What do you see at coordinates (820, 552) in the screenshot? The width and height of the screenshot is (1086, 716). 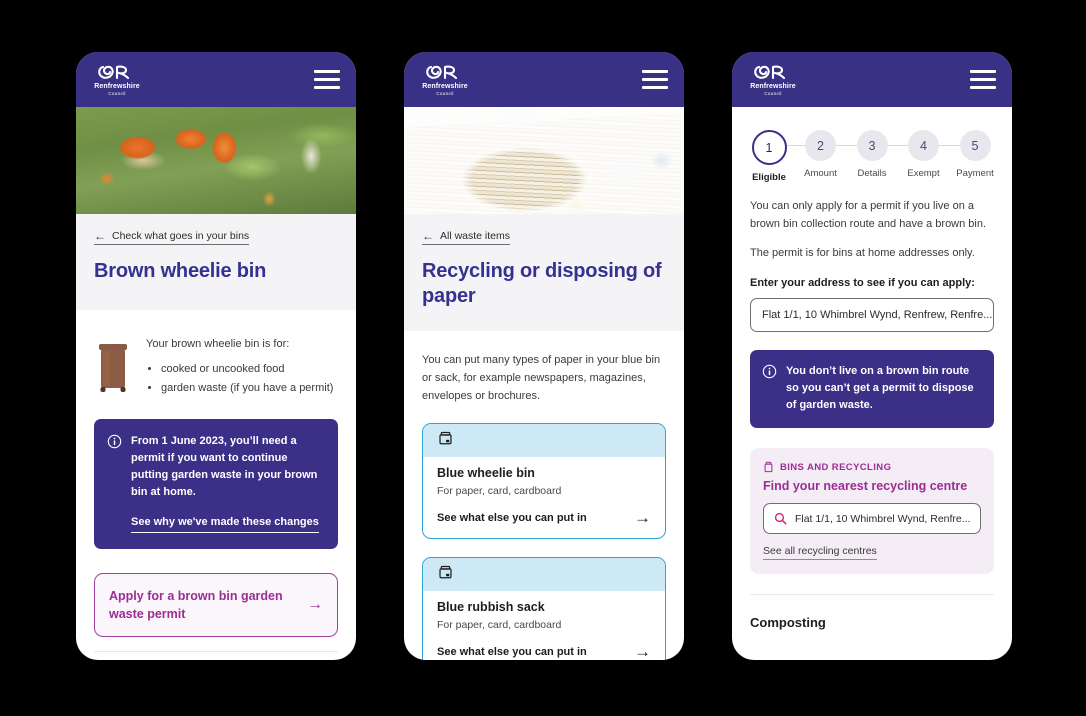 I see `see-all-recycling-centres-link: See all recycling centres` at bounding box center [820, 552].